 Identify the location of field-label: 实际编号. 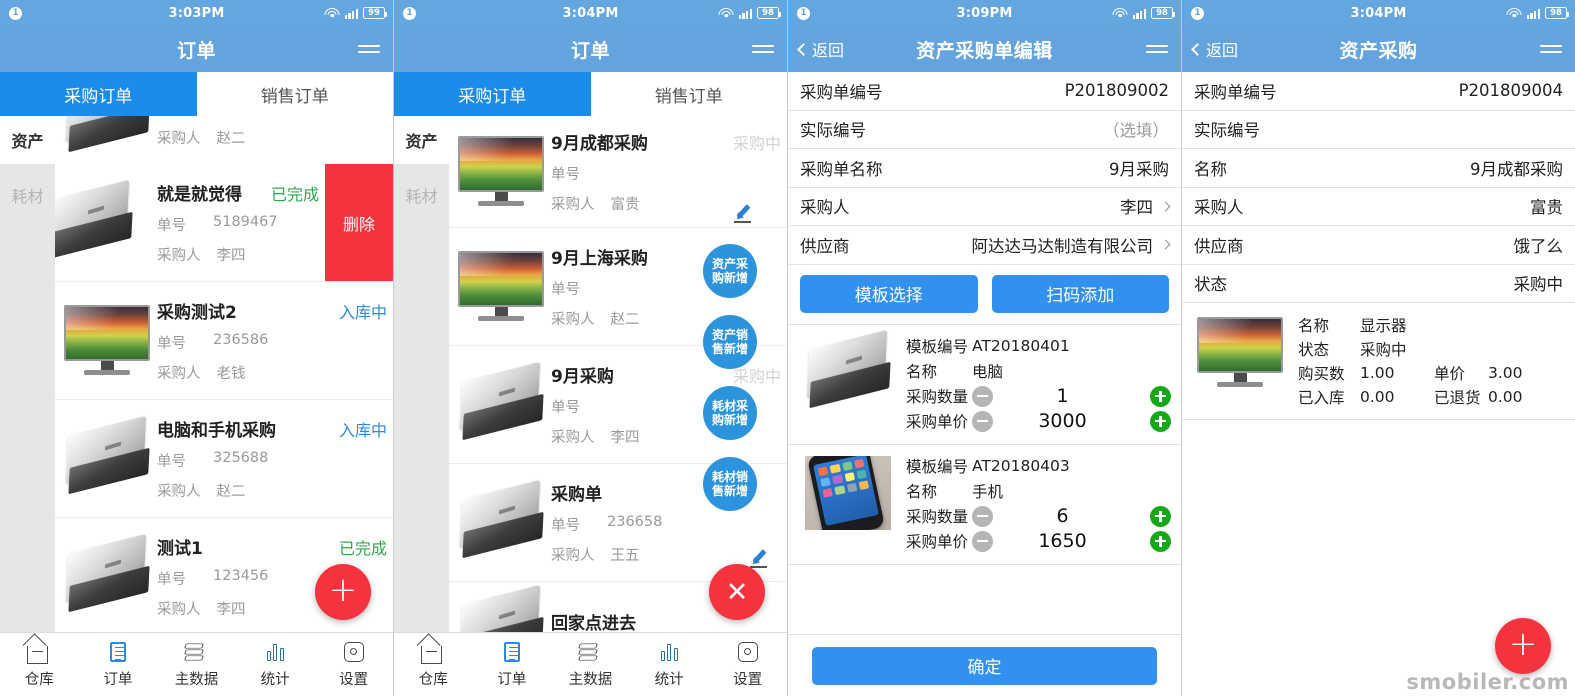
(833, 131).